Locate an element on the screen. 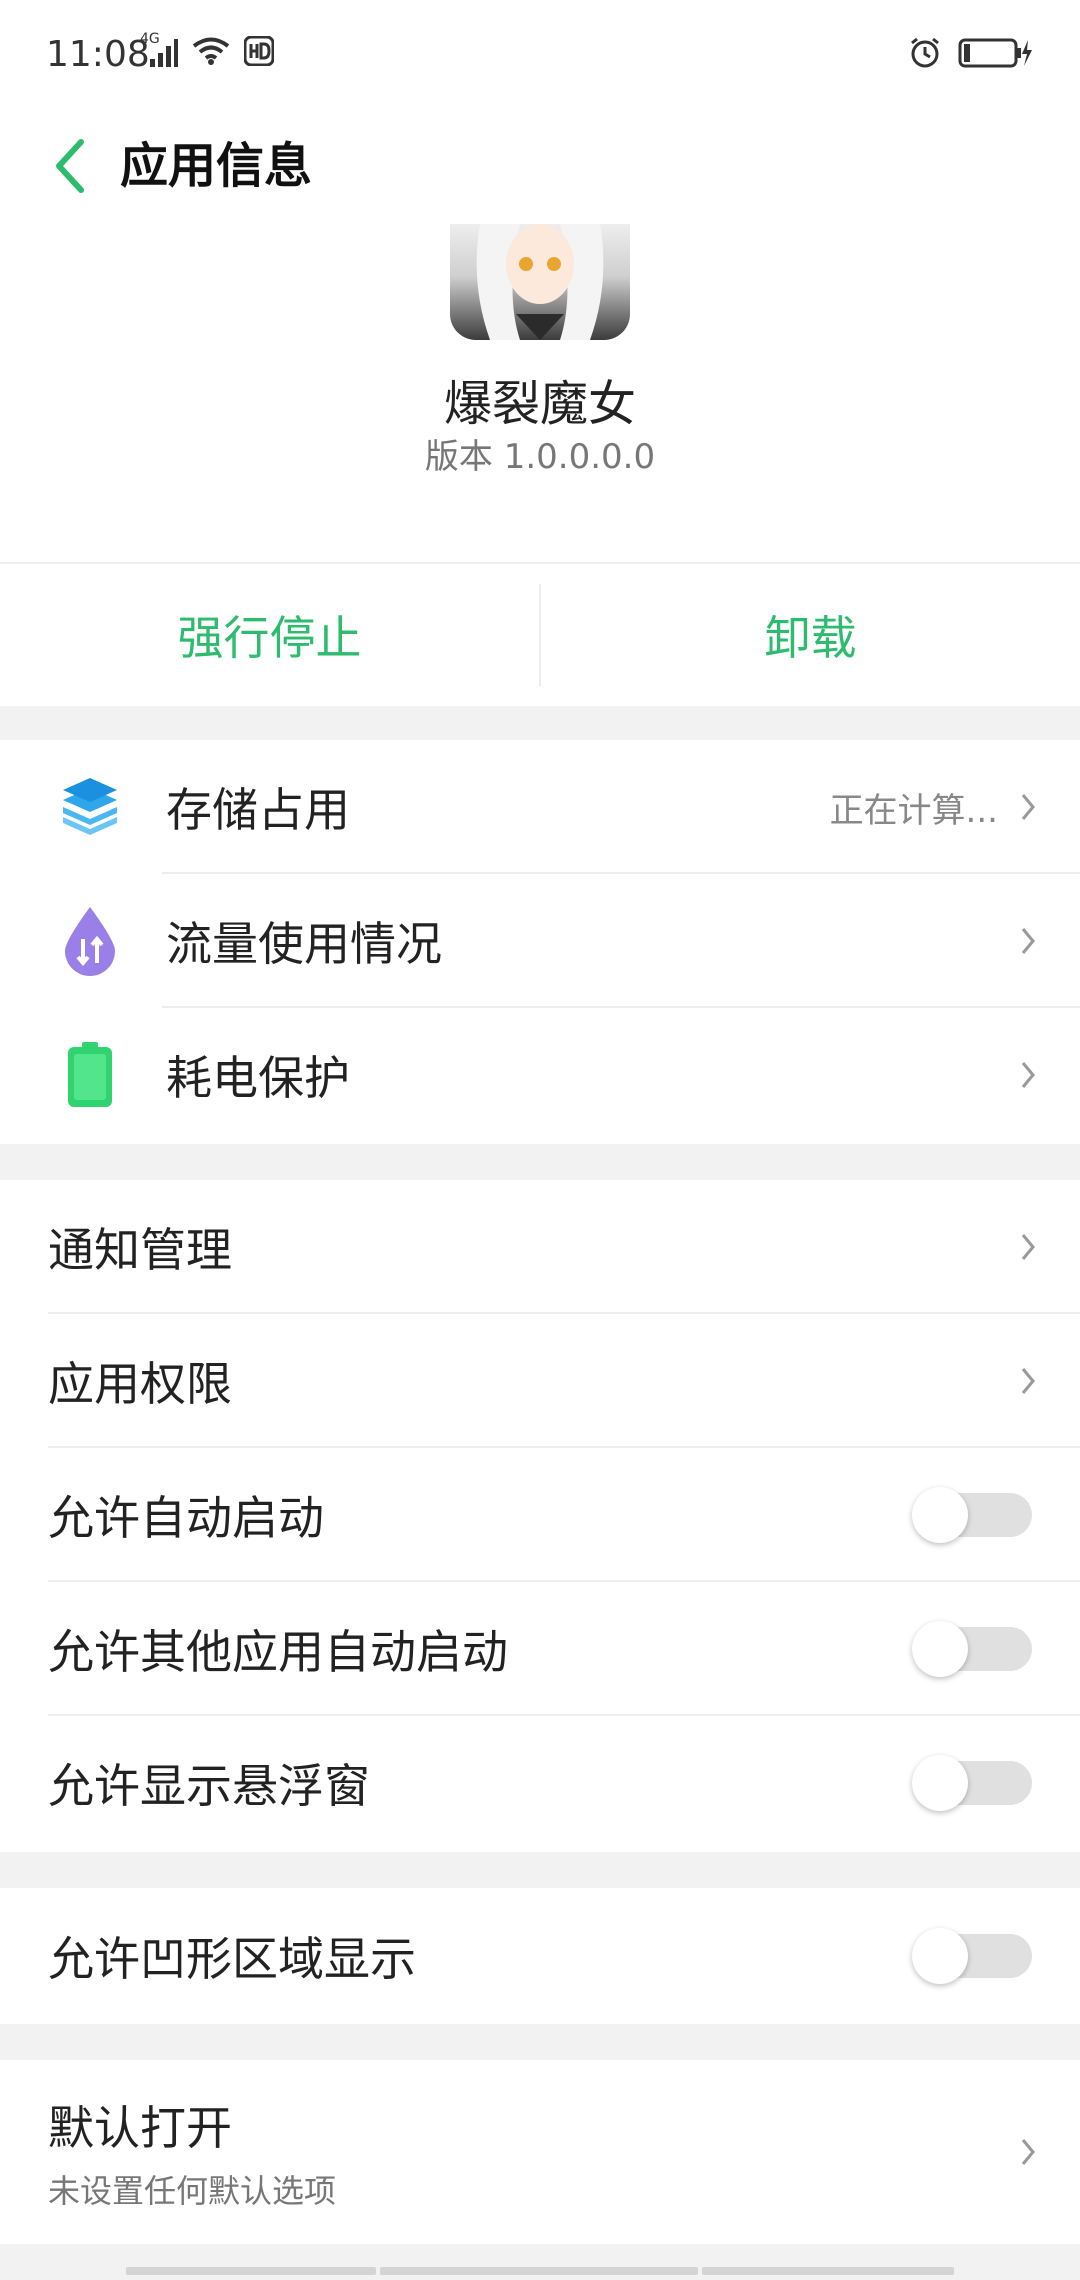  network-type-label: 4G is located at coordinates (150, 39).